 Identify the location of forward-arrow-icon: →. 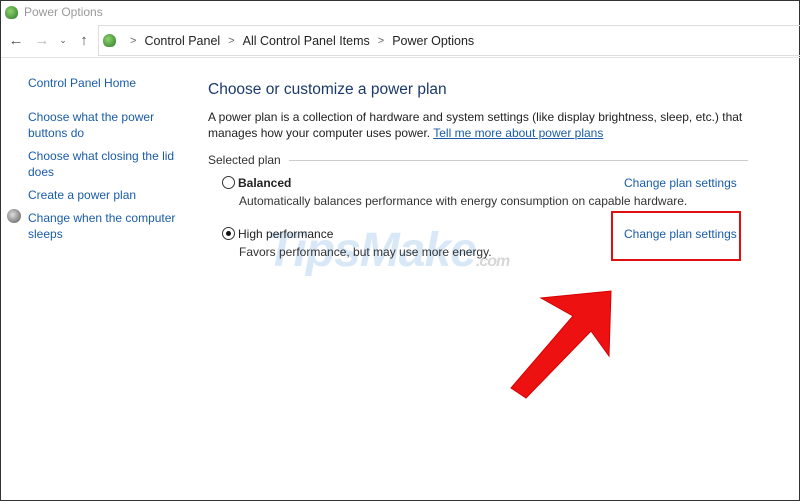
(42, 40).